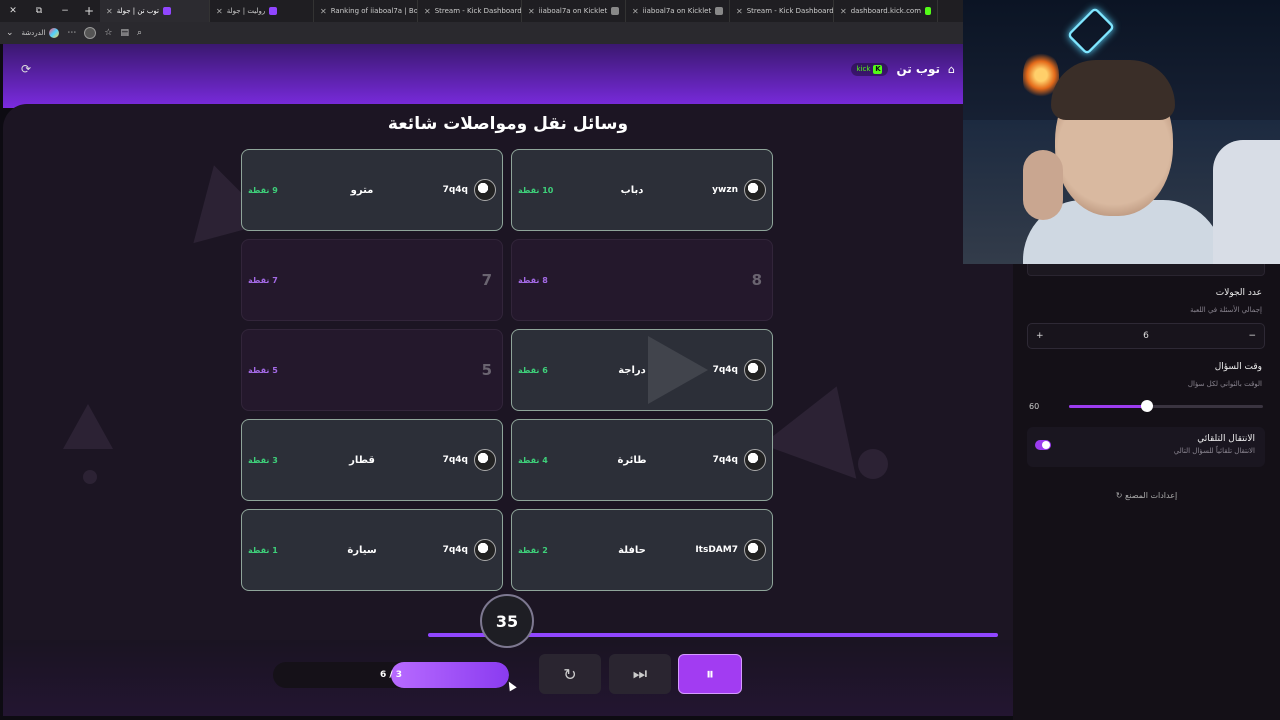  Describe the element at coordinates (642, 550) in the screenshot. I see `answer-slot: ItsDAM7 حافلة 2 نقطة` at that location.